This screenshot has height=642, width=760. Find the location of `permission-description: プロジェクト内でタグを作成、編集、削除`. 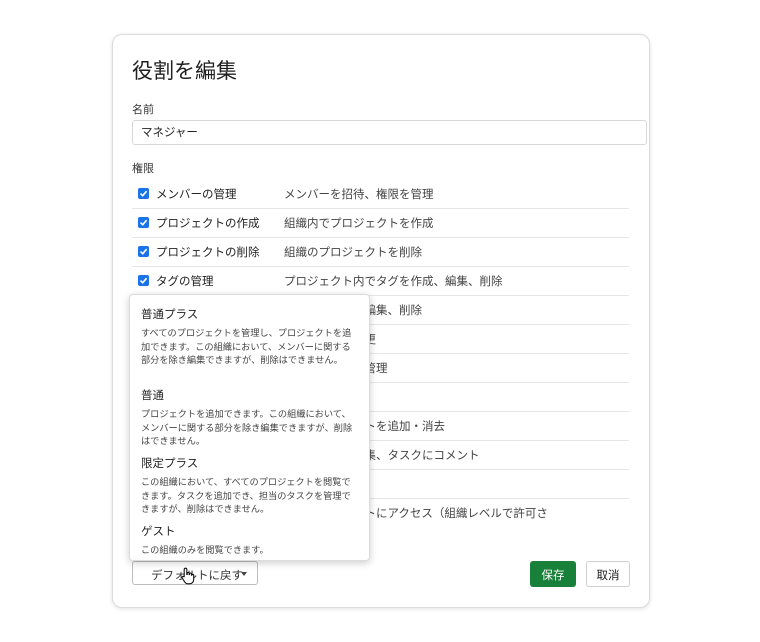

permission-description: プロジェクト内でタグを作成、編集、削除 is located at coordinates (393, 281).